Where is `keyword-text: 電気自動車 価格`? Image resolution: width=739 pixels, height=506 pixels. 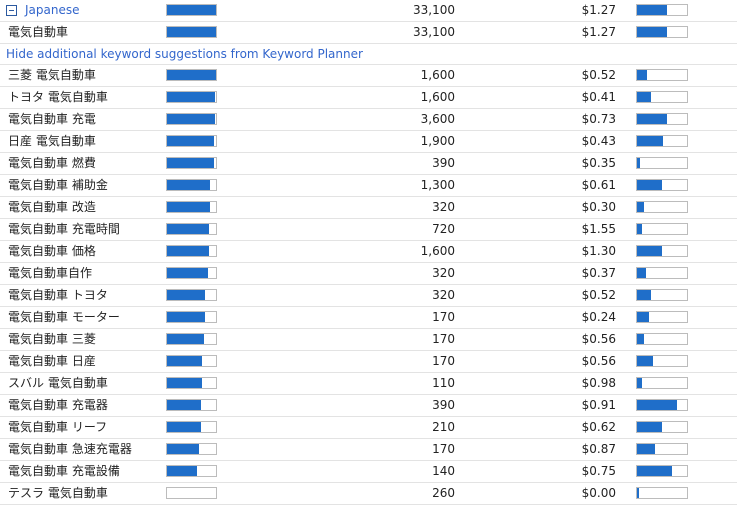 keyword-text: 電気自動車 価格 is located at coordinates (52, 251).